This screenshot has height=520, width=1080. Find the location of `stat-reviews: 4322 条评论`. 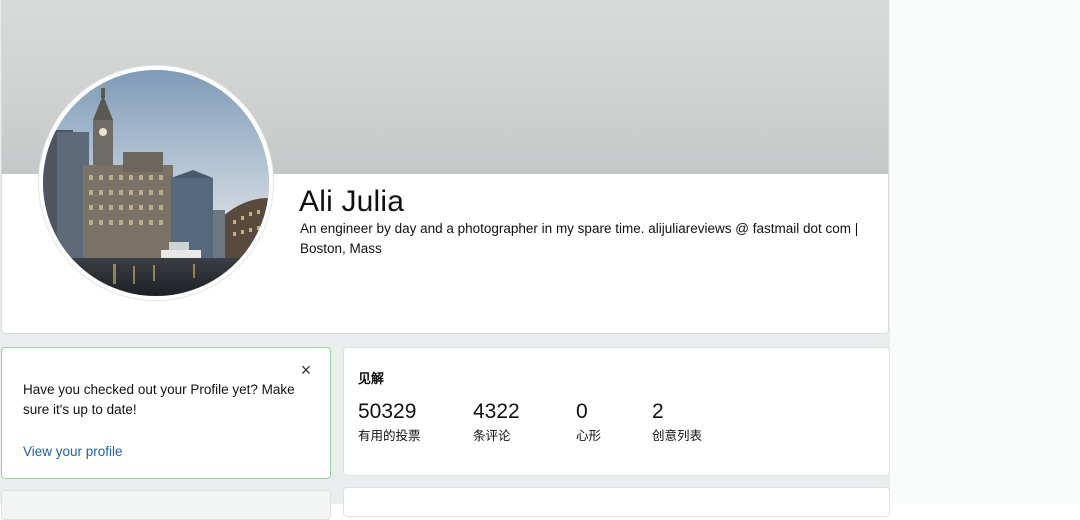

stat-reviews: 4322 条评论 is located at coordinates (496, 422).